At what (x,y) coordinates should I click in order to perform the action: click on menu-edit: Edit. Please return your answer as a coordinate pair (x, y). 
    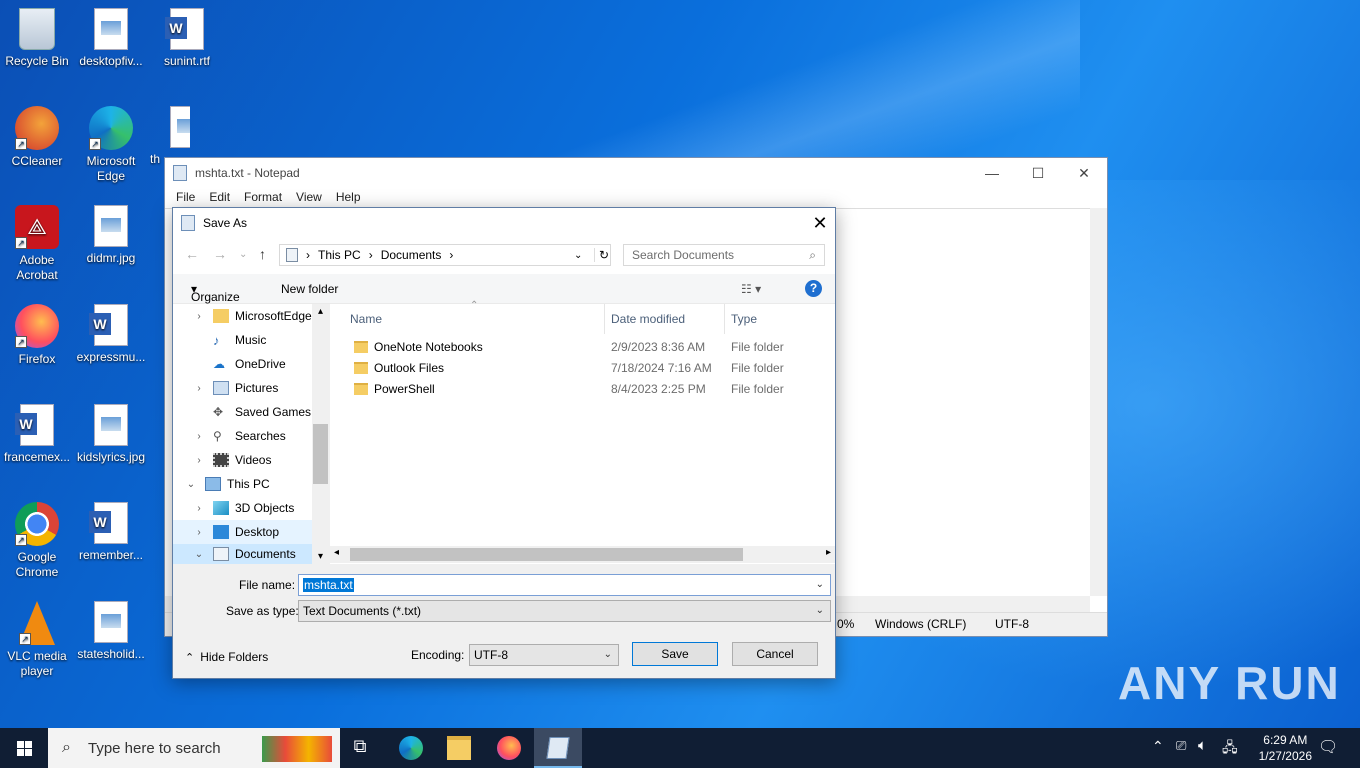
    Looking at the image, I should click on (219, 198).